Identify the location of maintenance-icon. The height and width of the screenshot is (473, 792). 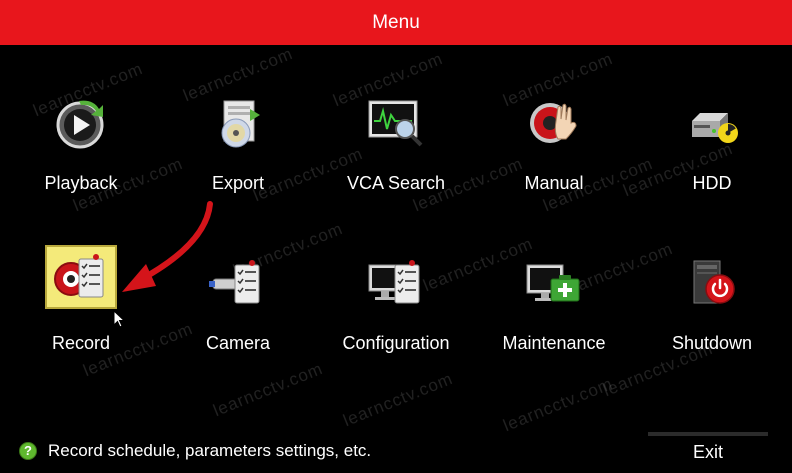
(554, 283).